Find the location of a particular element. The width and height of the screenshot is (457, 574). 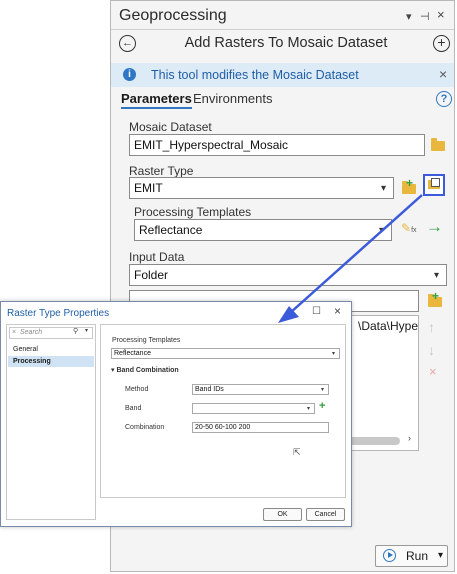

callout-arrow is located at coordinates (350, 258).